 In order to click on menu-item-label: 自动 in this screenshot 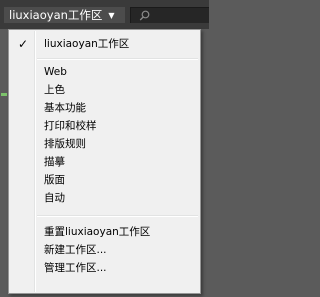, I will do `click(54, 198)`.